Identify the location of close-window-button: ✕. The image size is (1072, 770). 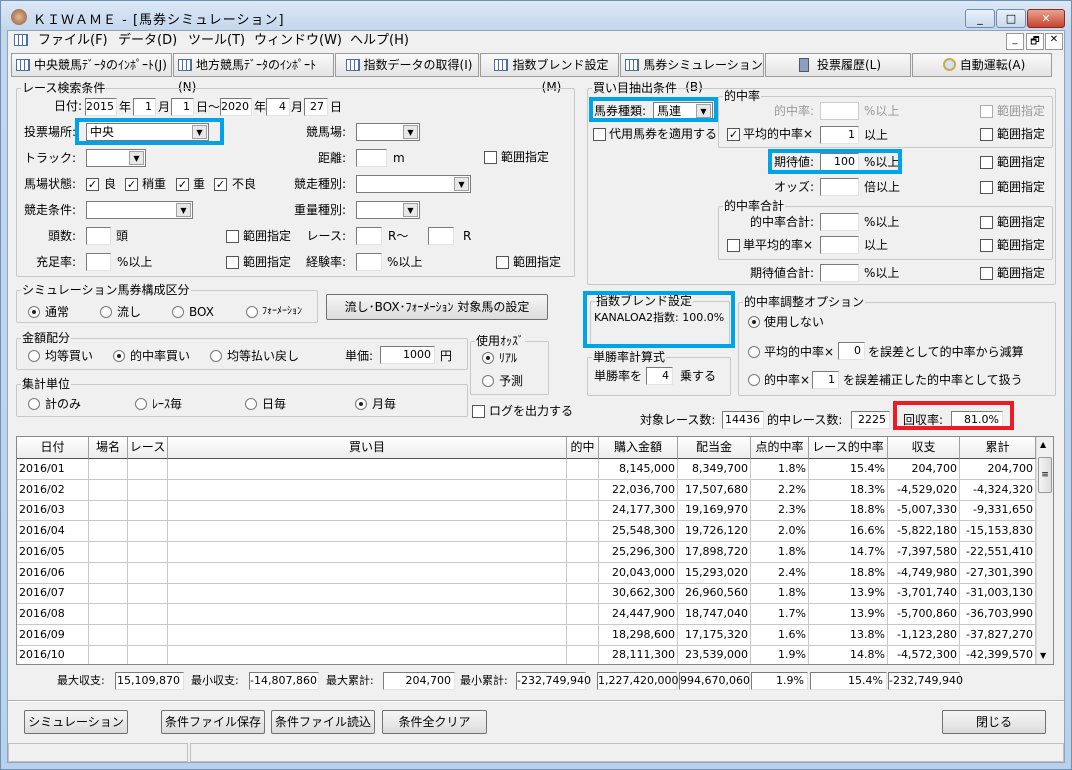
(1046, 18).